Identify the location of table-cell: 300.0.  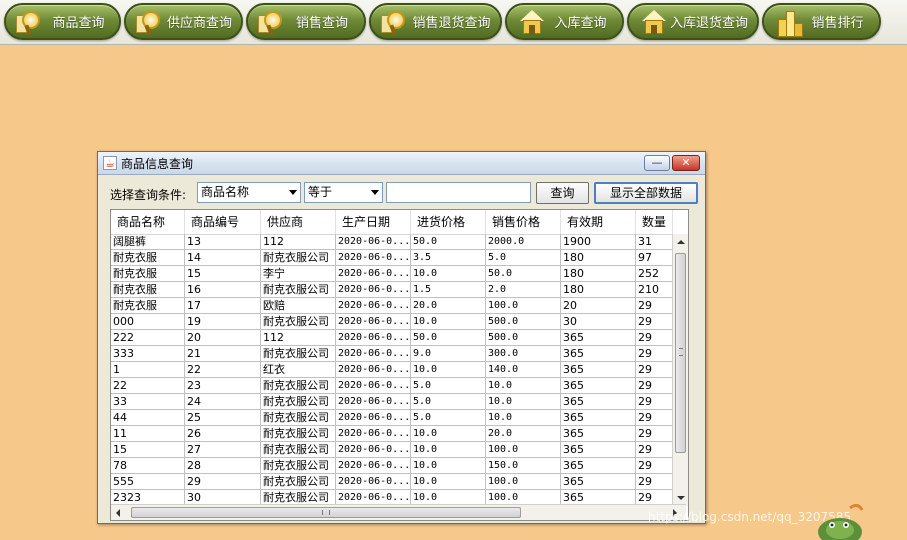
(523, 353).